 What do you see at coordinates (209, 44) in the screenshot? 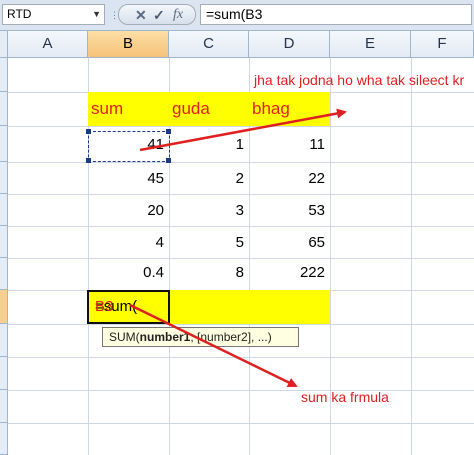
I see `column-header-c: C` at bounding box center [209, 44].